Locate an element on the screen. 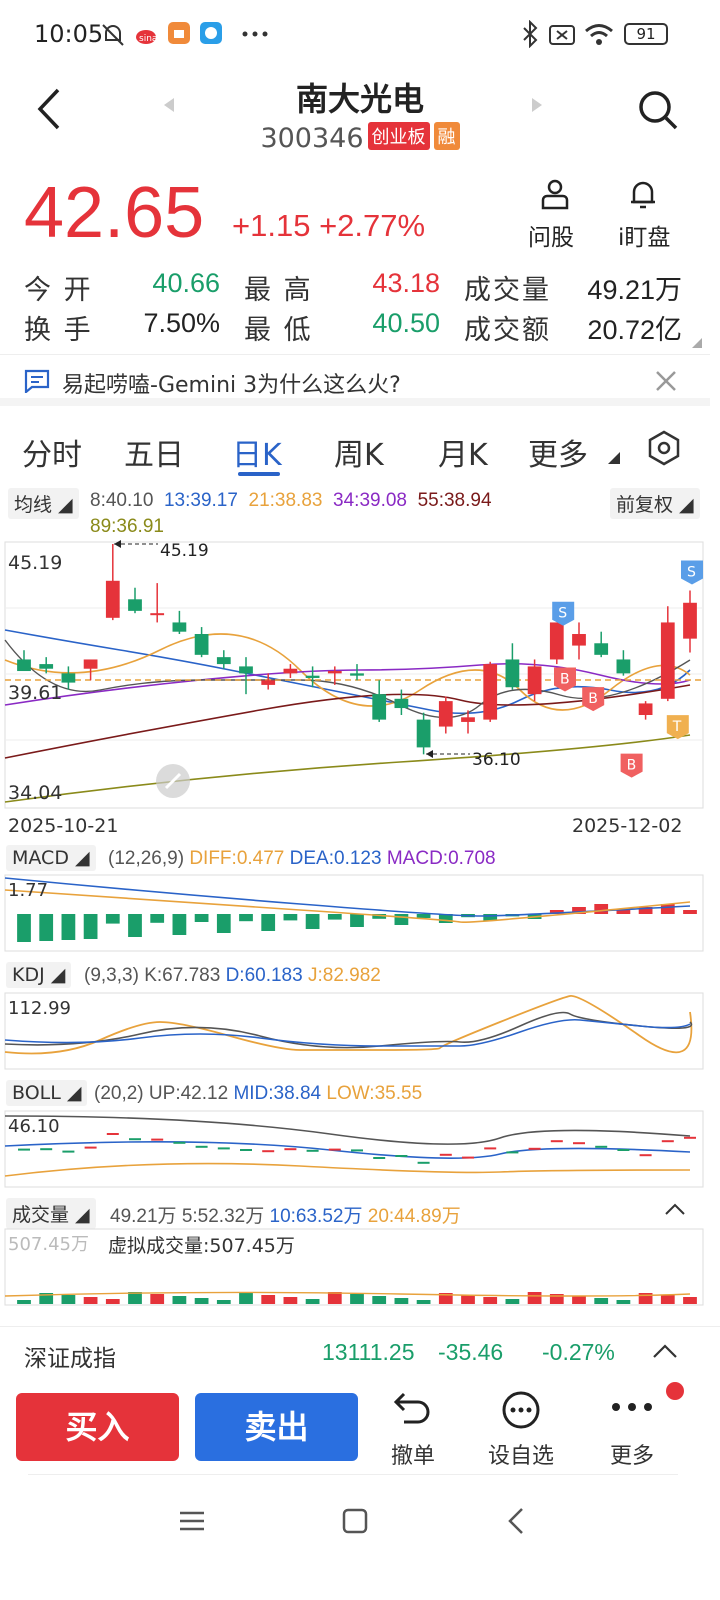 The image size is (720, 1600). cancel-order-label: 撤单 is located at coordinates (413, 1454).